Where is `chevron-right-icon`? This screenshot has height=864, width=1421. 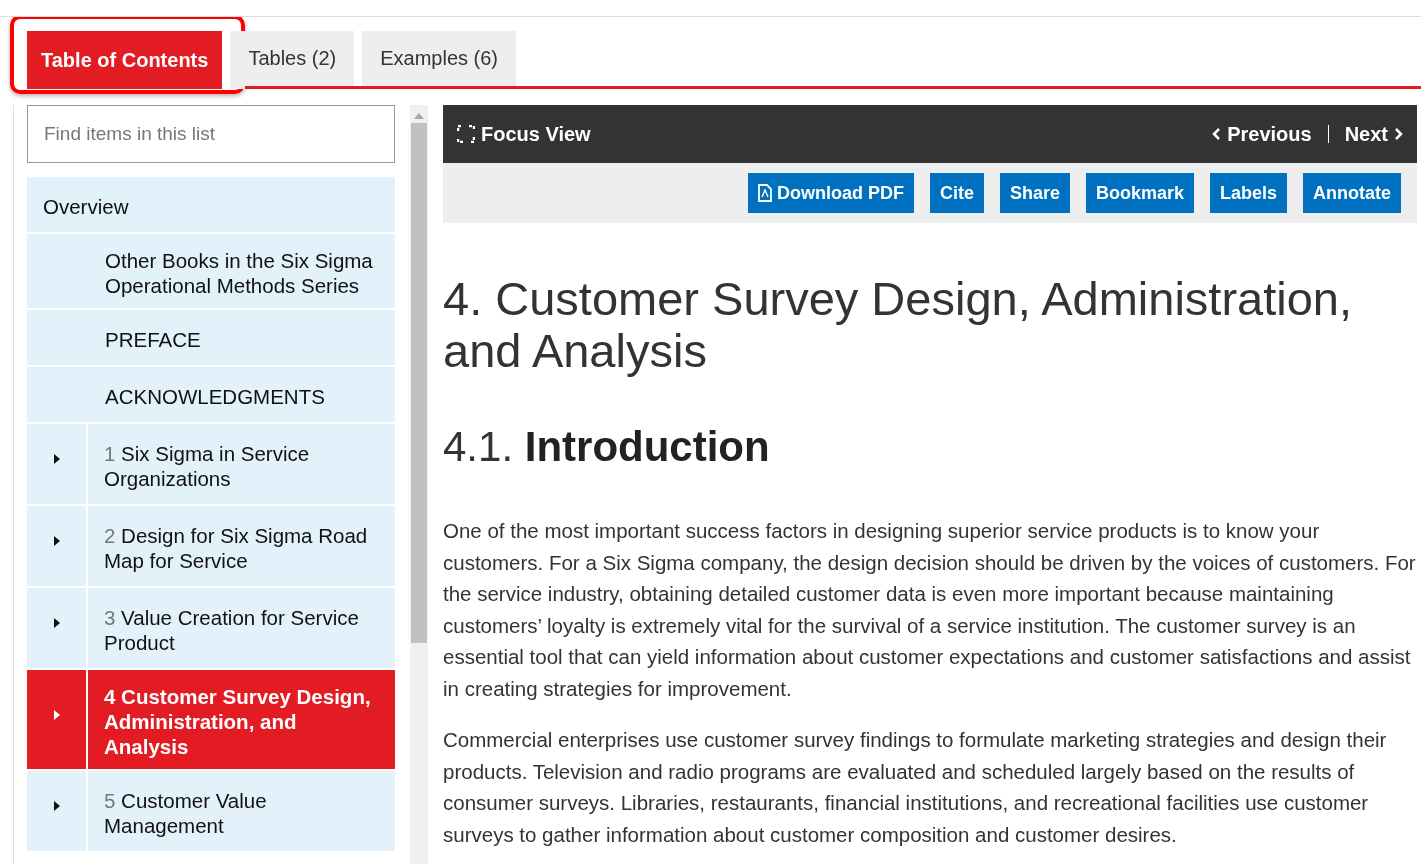 chevron-right-icon is located at coordinates (1398, 134).